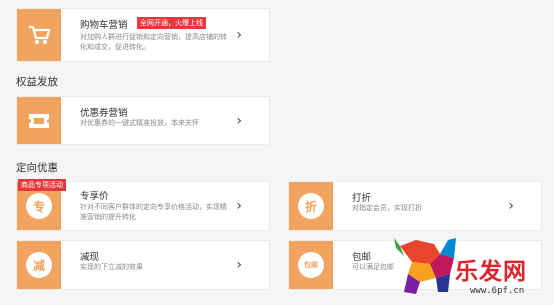 The image size is (554, 305). Describe the element at coordinates (39, 206) in the screenshot. I see `exclusive-icon: 专` at that location.